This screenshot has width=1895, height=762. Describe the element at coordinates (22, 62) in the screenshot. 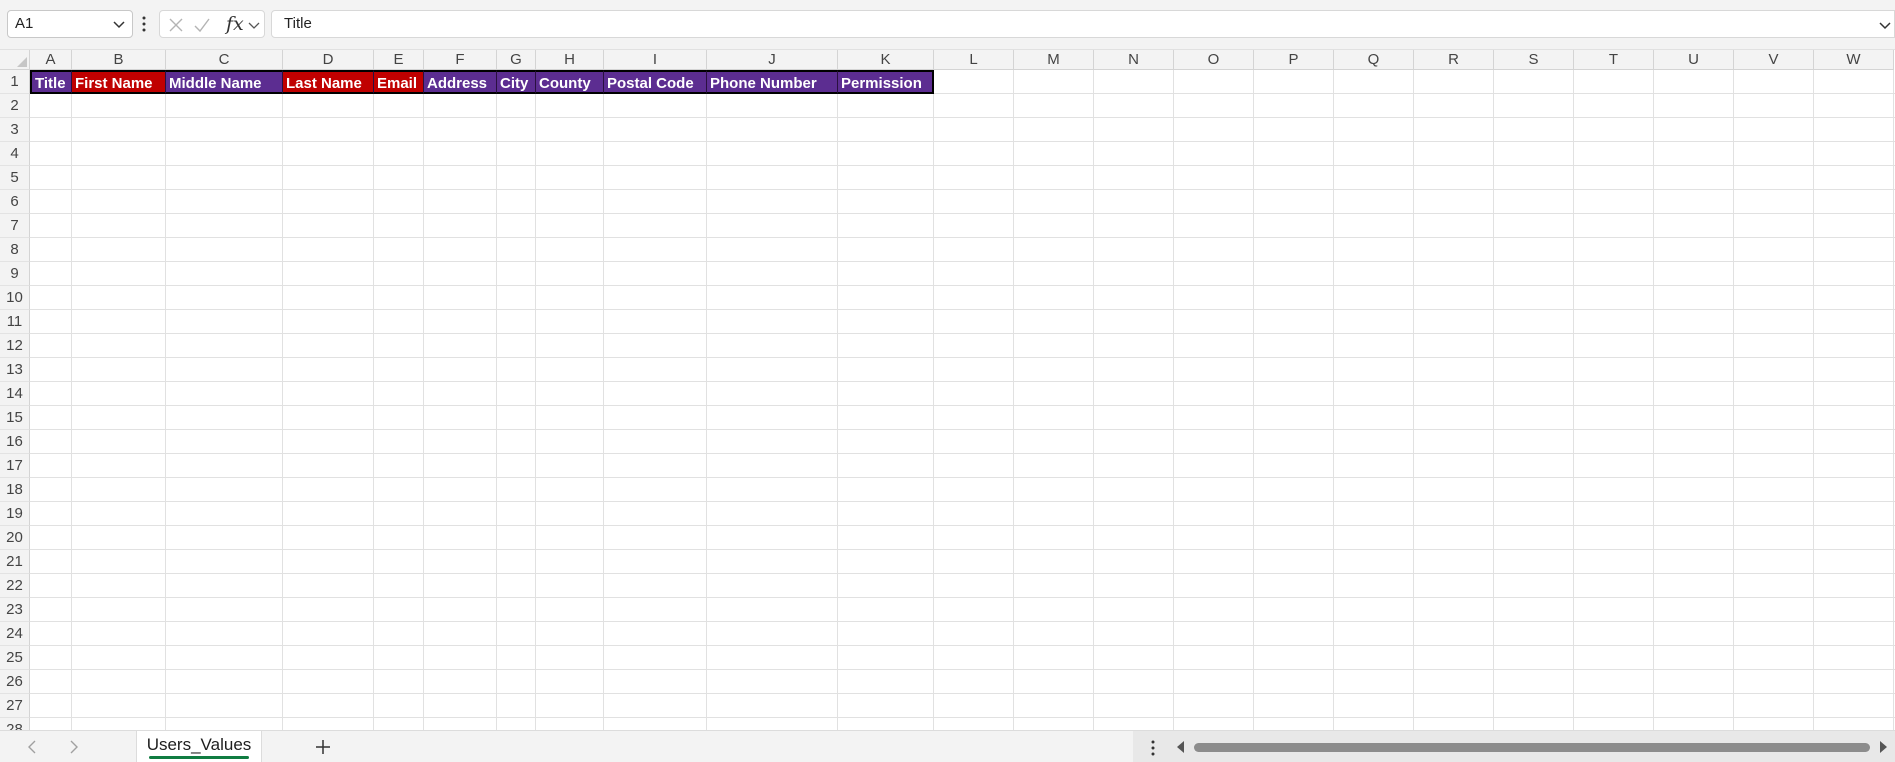

I see `select-all-triangle` at that location.